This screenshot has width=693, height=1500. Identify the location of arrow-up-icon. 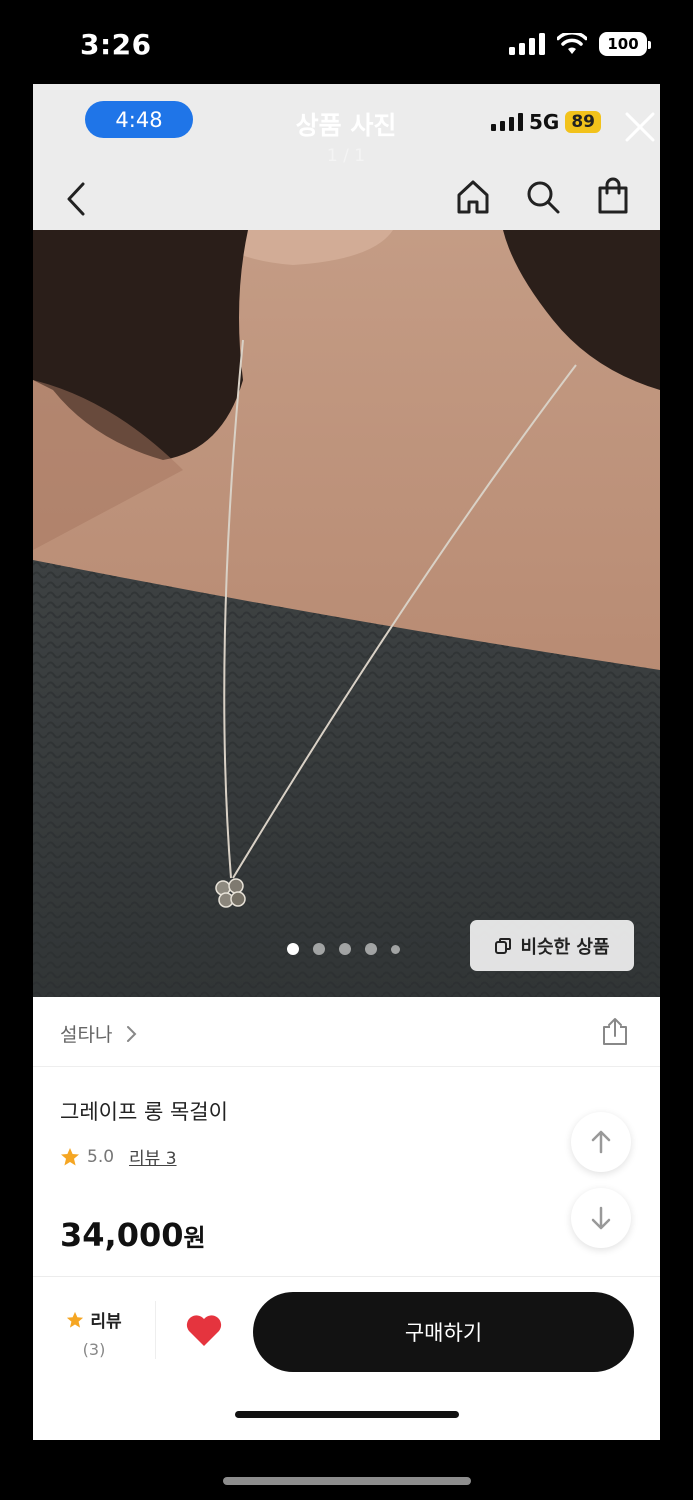
(601, 1142).